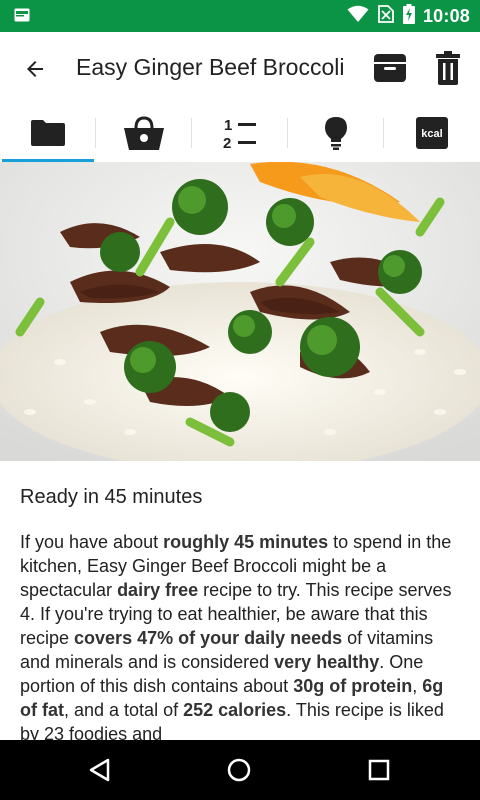 Image resolution: width=480 pixels, height=800 pixels. I want to click on nav-home-button, so click(239, 770).